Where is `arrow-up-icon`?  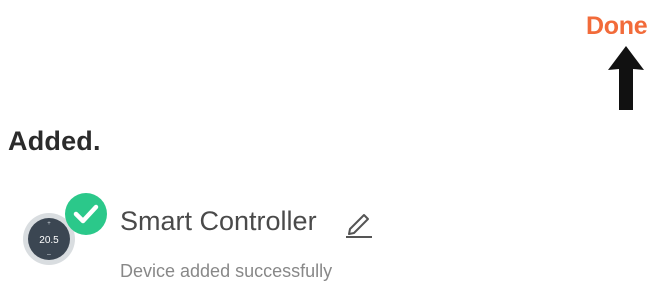
arrow-up-icon is located at coordinates (626, 78).